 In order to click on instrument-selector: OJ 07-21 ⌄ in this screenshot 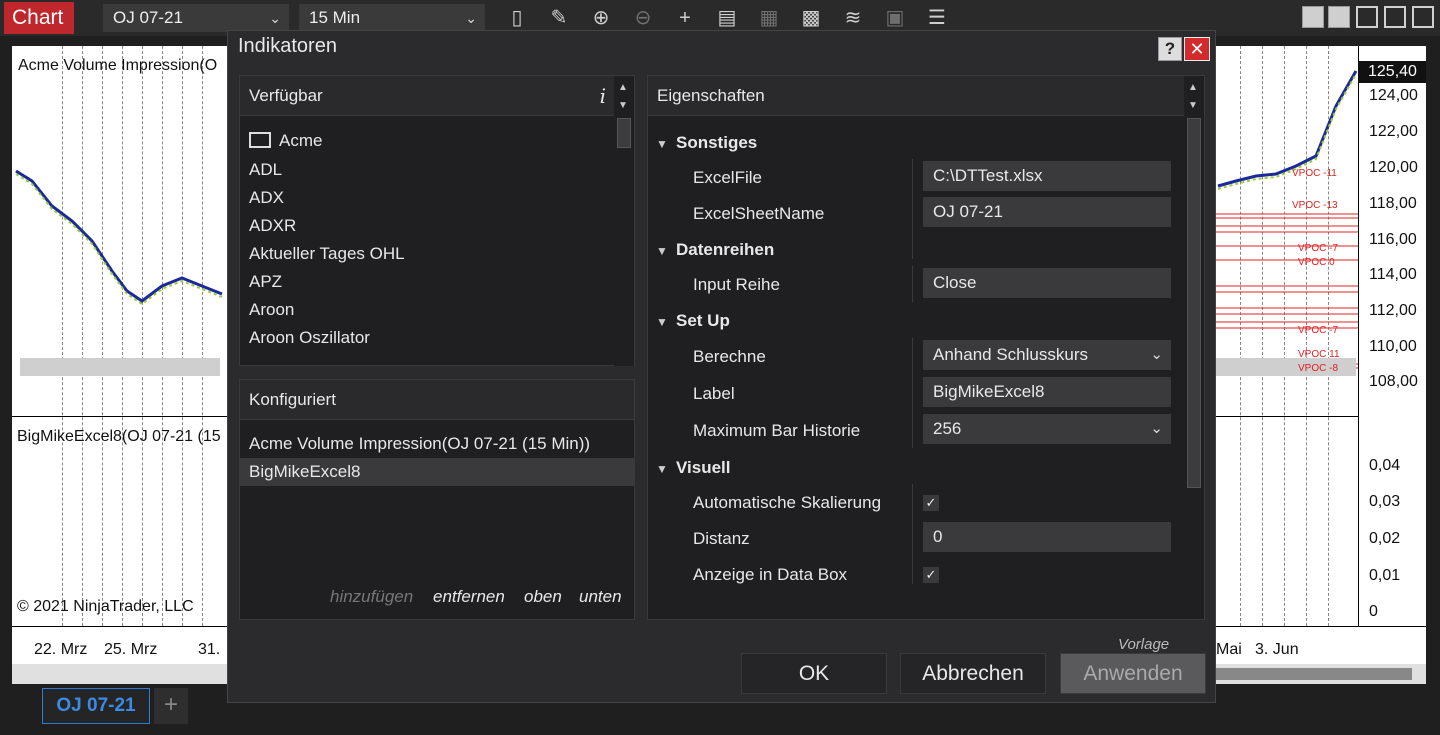, I will do `click(196, 18)`.